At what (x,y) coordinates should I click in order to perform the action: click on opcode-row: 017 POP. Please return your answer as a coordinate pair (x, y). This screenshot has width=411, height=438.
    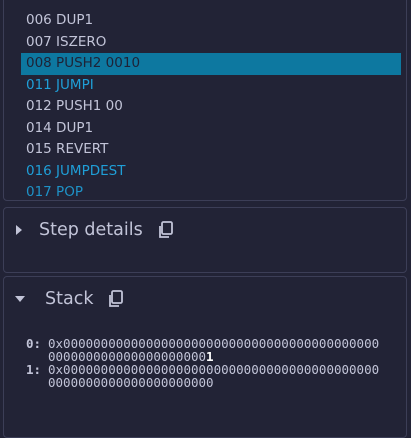
    Looking at the image, I should click on (211, 191).